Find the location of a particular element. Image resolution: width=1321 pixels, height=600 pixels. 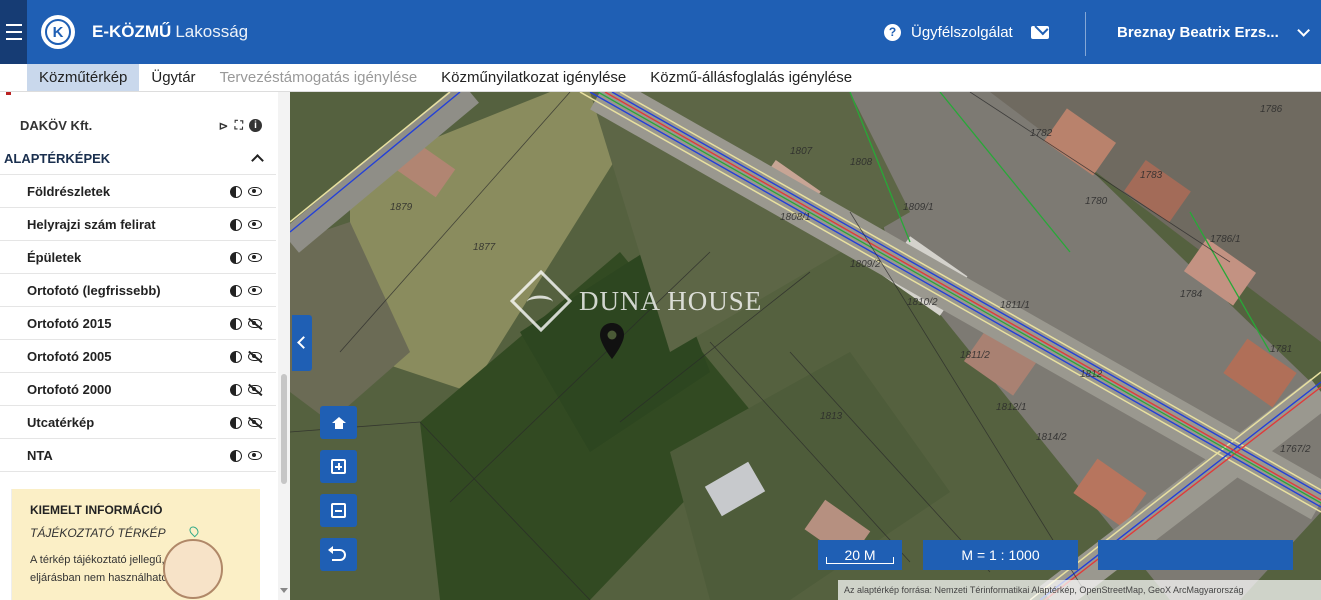

layer-row: Utcatérkép is located at coordinates (138, 422).